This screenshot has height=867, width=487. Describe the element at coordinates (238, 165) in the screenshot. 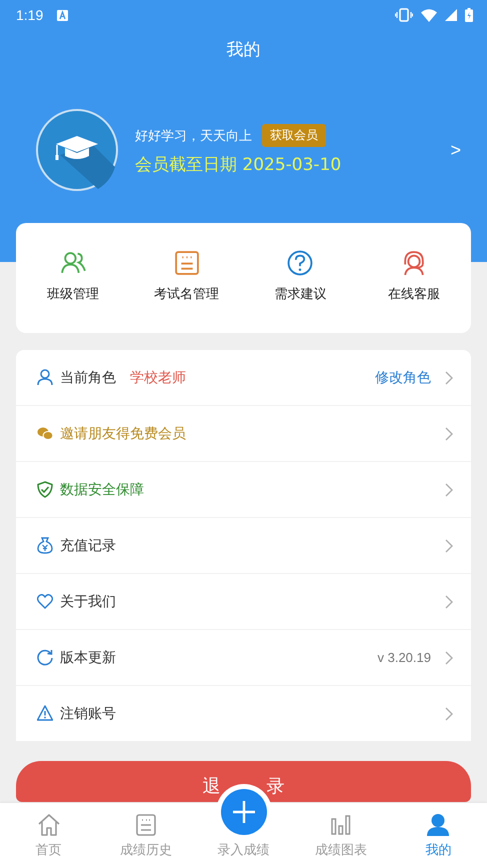

I see `membership-expiry: 会员截至日期 2025-03-10` at that location.